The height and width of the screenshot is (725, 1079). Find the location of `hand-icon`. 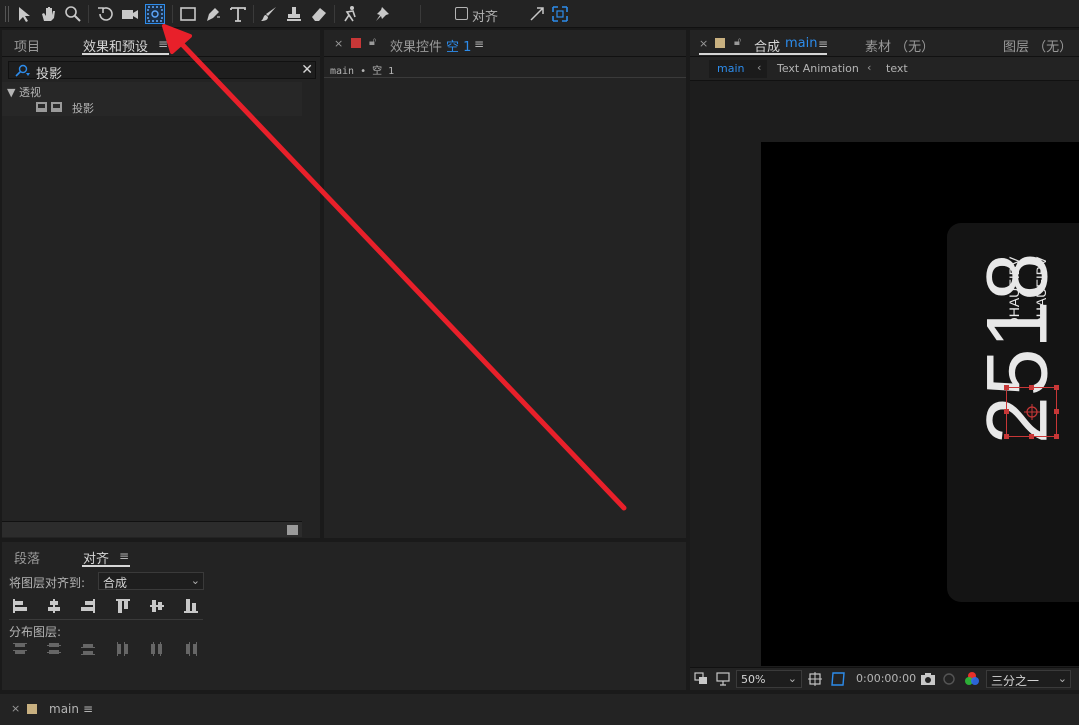

hand-icon is located at coordinates (48, 14).